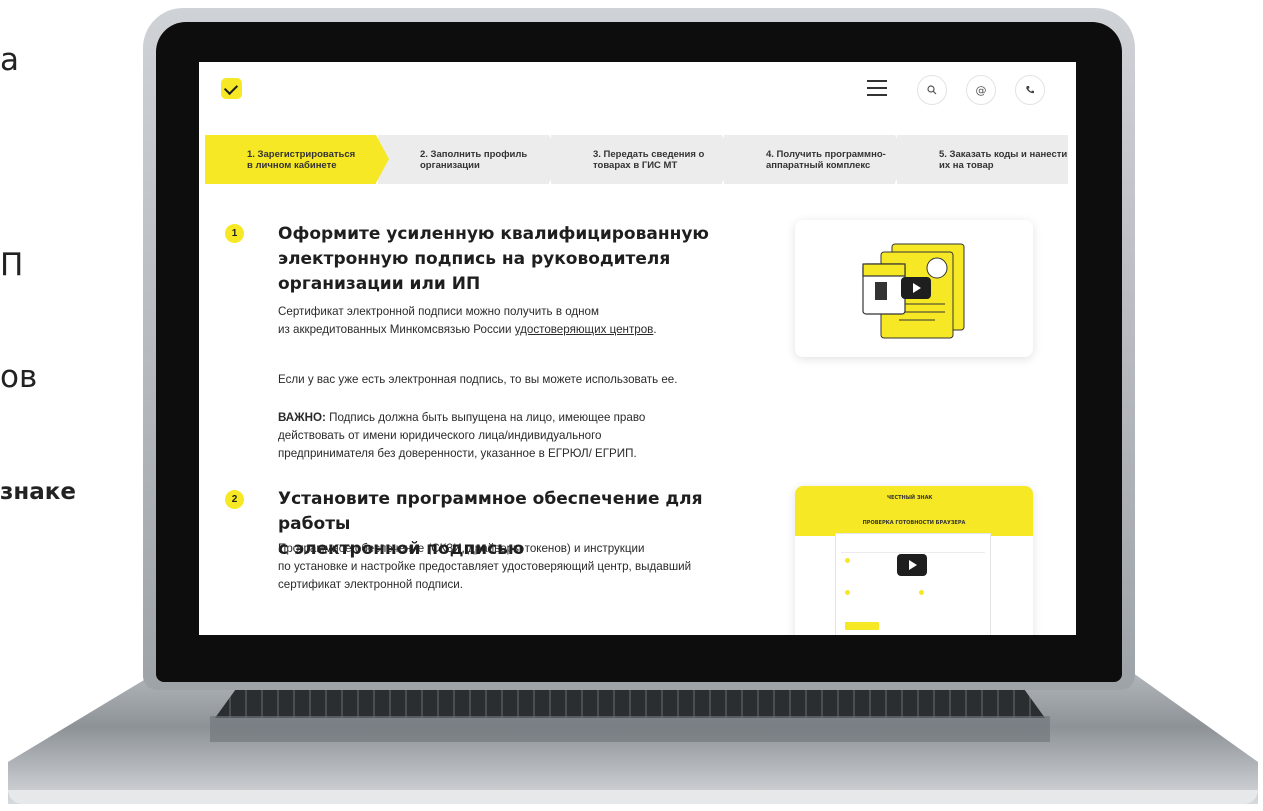  Describe the element at coordinates (981, 90) in the screenshot. I see `at-sign-icon: @` at that location.